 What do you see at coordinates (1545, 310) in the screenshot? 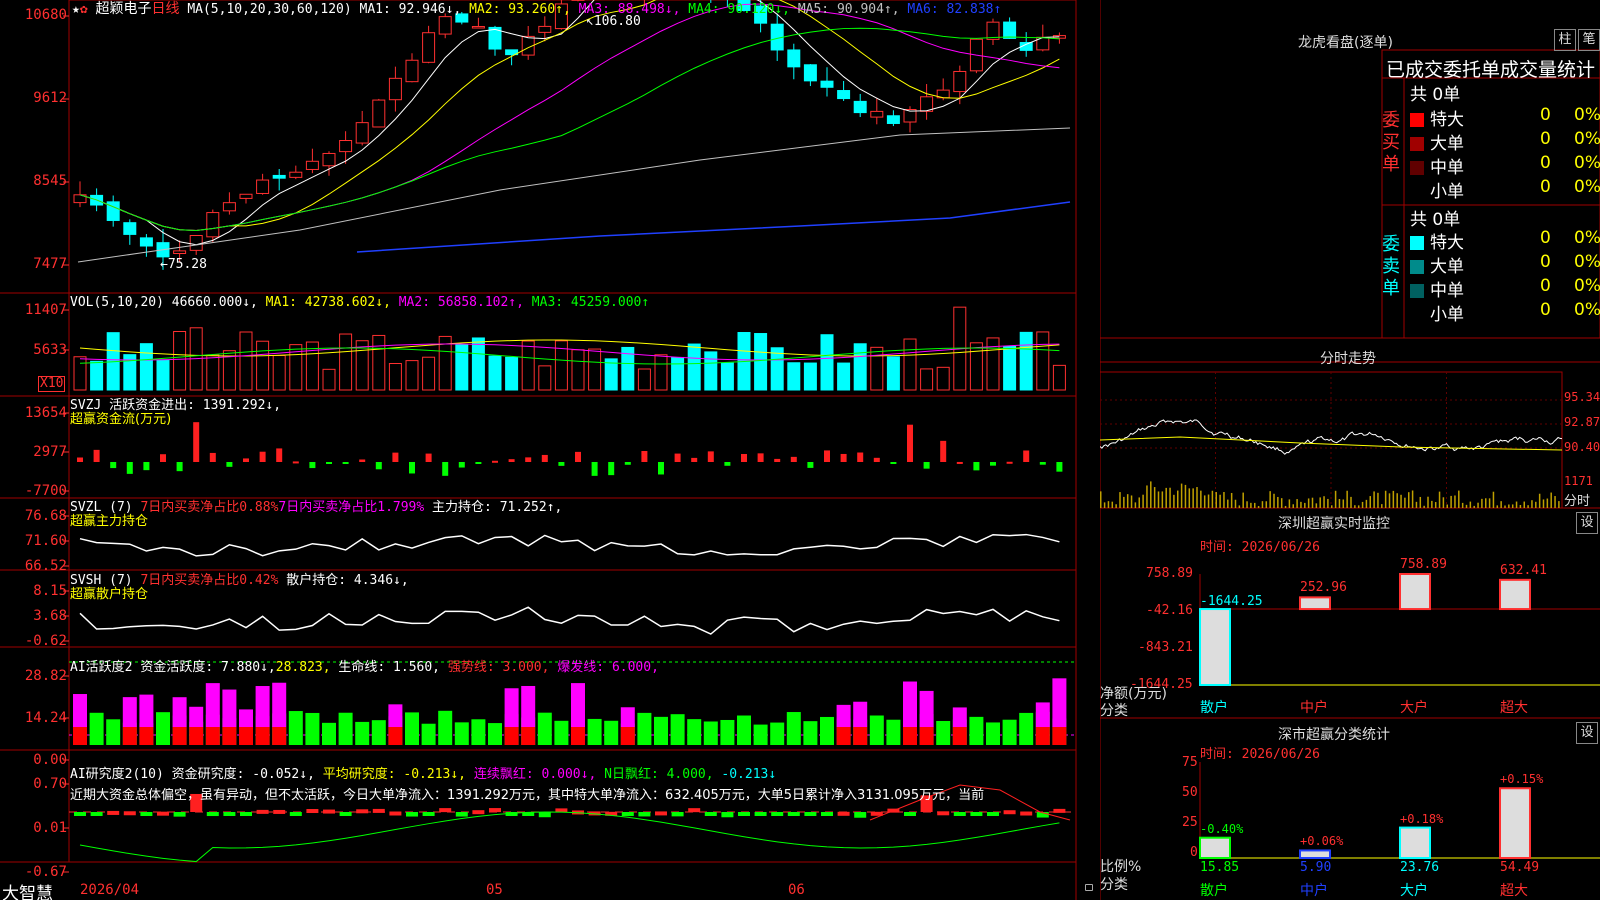
I see `order-count: 0` at bounding box center [1545, 310].